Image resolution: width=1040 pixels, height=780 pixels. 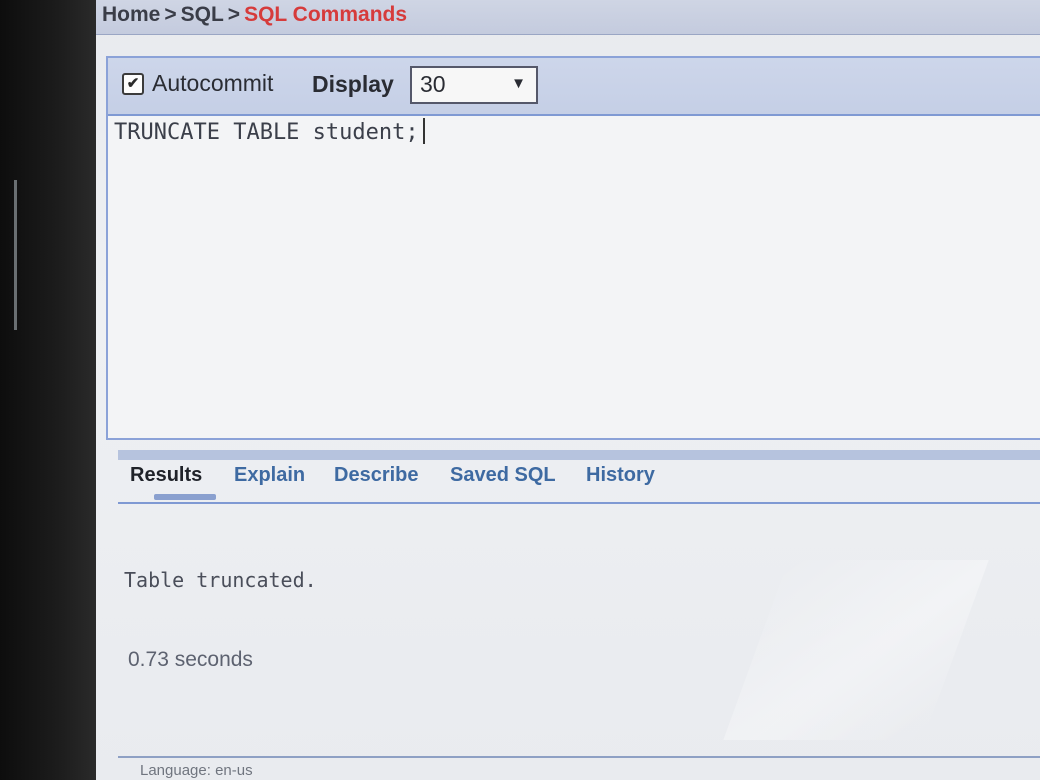 I want to click on footer-language: Language: en-us, so click(x=196, y=770).